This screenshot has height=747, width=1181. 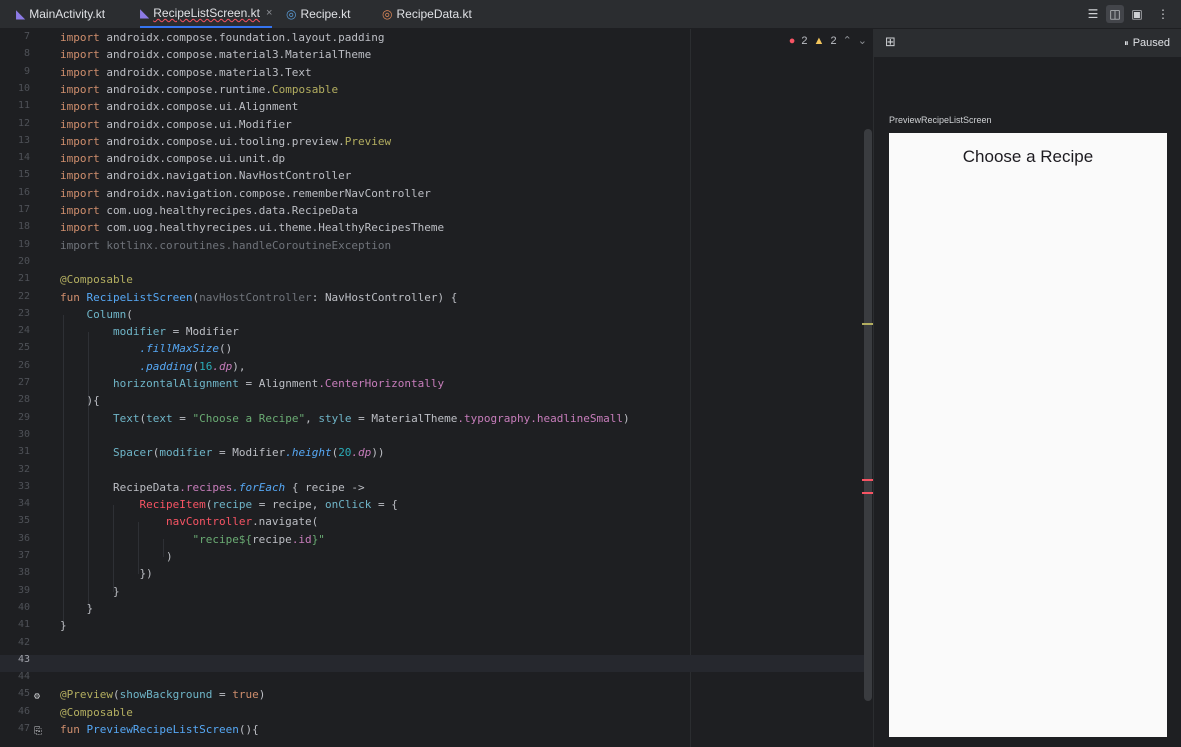 I want to click on line-number: 38, so click(x=29, y=573).